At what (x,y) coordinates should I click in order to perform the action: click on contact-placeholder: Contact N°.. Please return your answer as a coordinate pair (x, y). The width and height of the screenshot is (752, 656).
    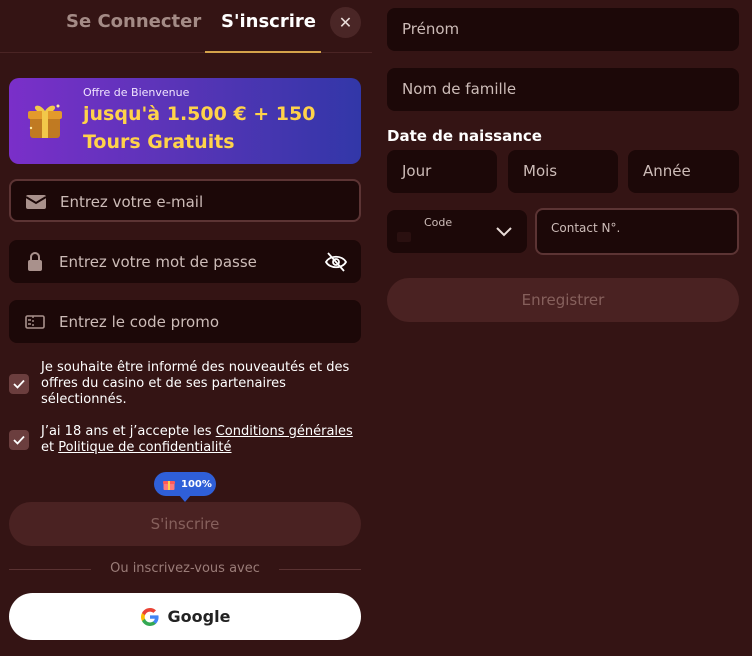
    Looking at the image, I should click on (586, 228).